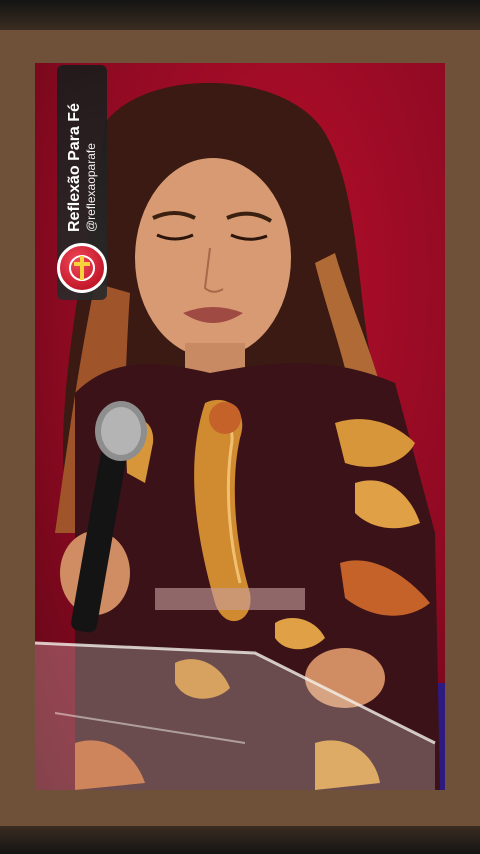 The width and height of the screenshot is (480, 854). What do you see at coordinates (240, 840) in the screenshot?
I see `bottom-letterbox` at bounding box center [240, 840].